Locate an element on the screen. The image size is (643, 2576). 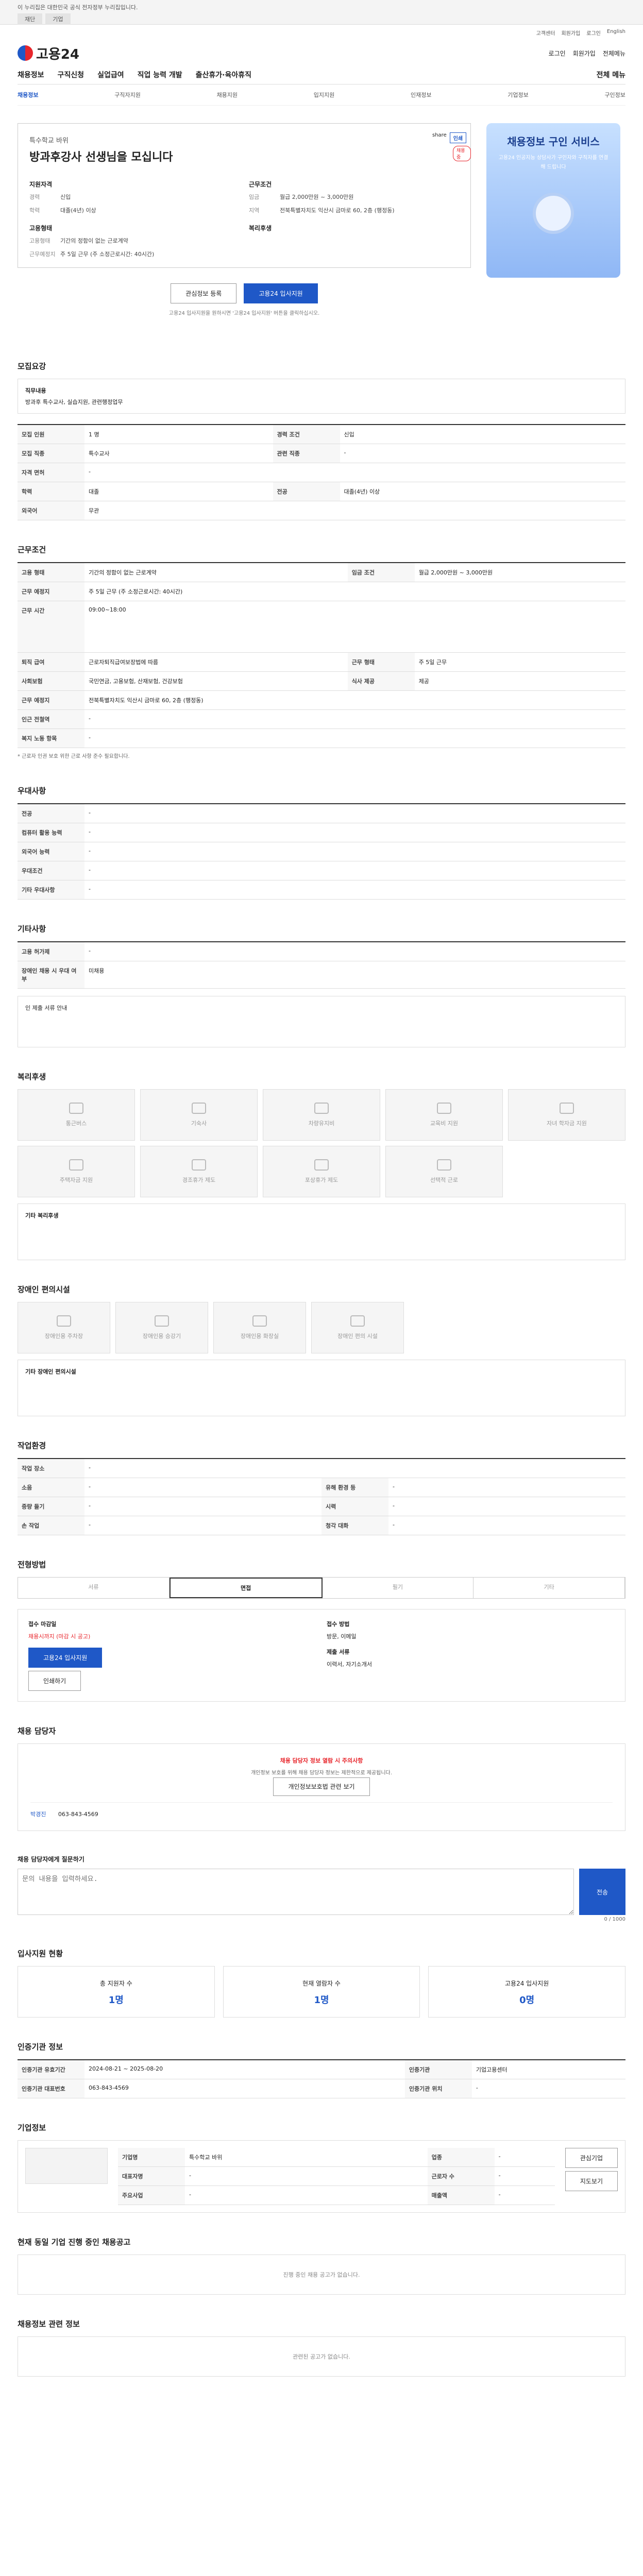
contact-send-button: 전송 is located at coordinates (602, 1892).